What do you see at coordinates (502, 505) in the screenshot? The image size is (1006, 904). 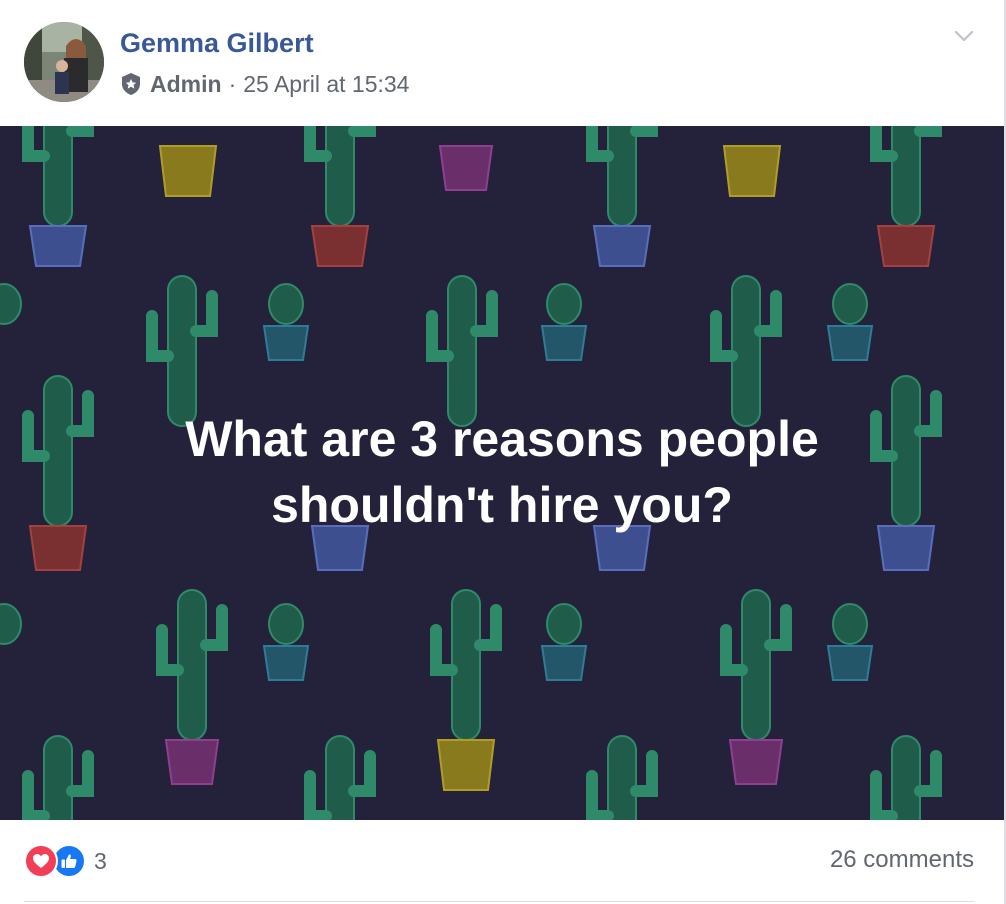 I see `post-text-line-2: shouldn't hire you?` at bounding box center [502, 505].